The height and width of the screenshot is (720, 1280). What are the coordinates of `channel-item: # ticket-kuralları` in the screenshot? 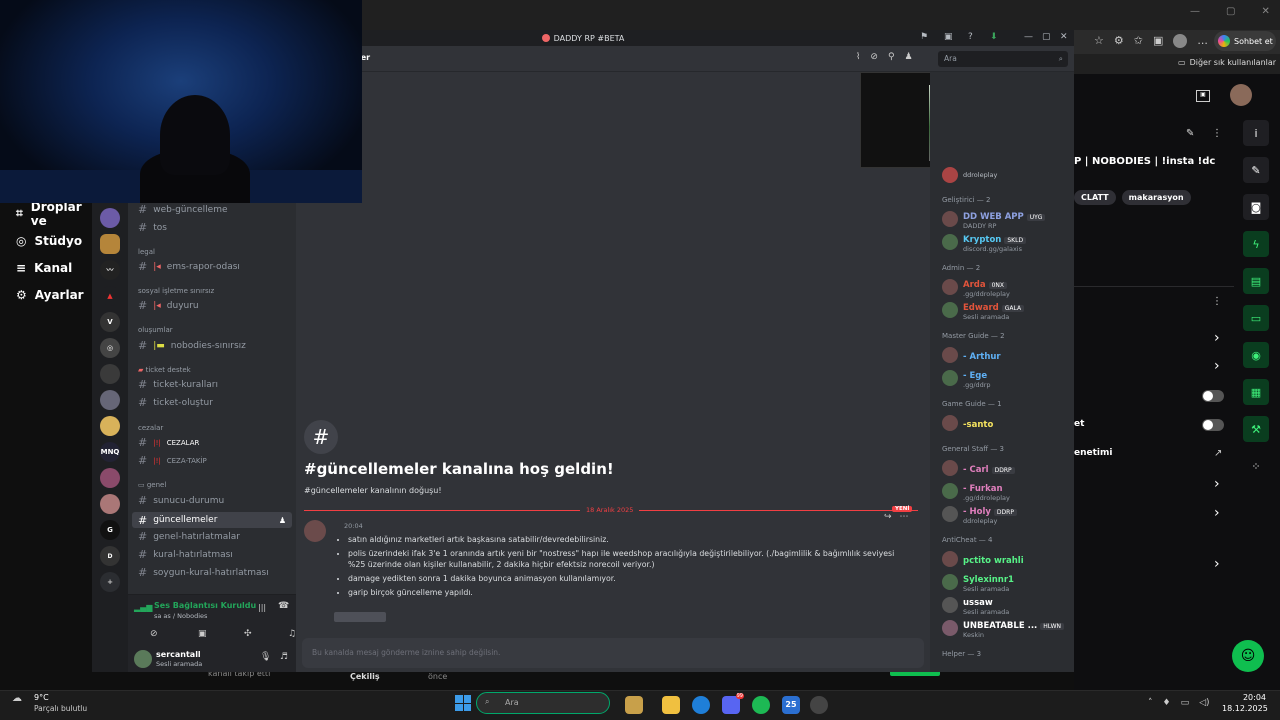 It's located at (178, 384).